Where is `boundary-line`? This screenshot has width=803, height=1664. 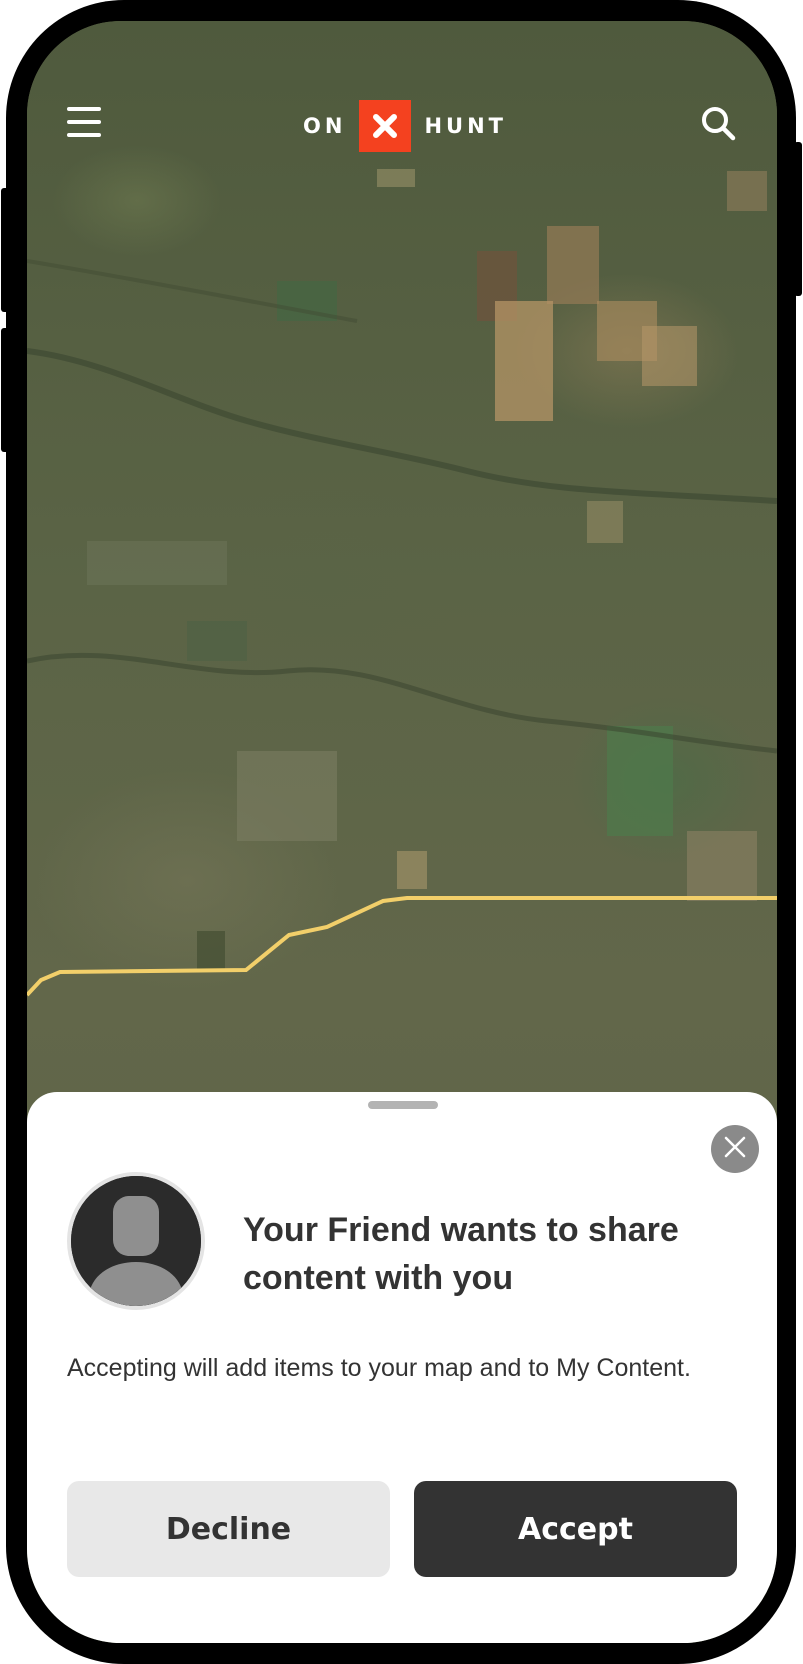
boundary-line is located at coordinates (402, 946).